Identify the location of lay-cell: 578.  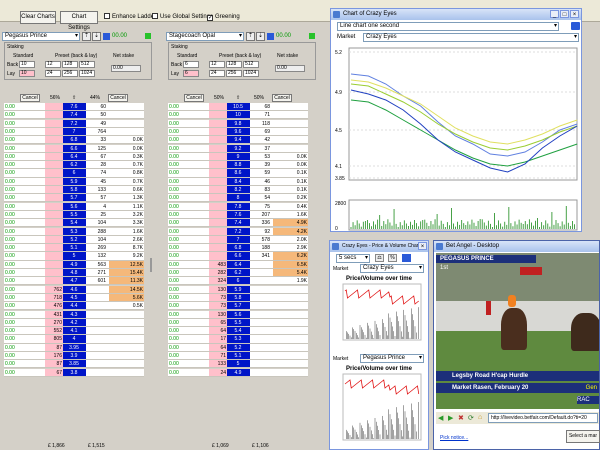
(260, 239).